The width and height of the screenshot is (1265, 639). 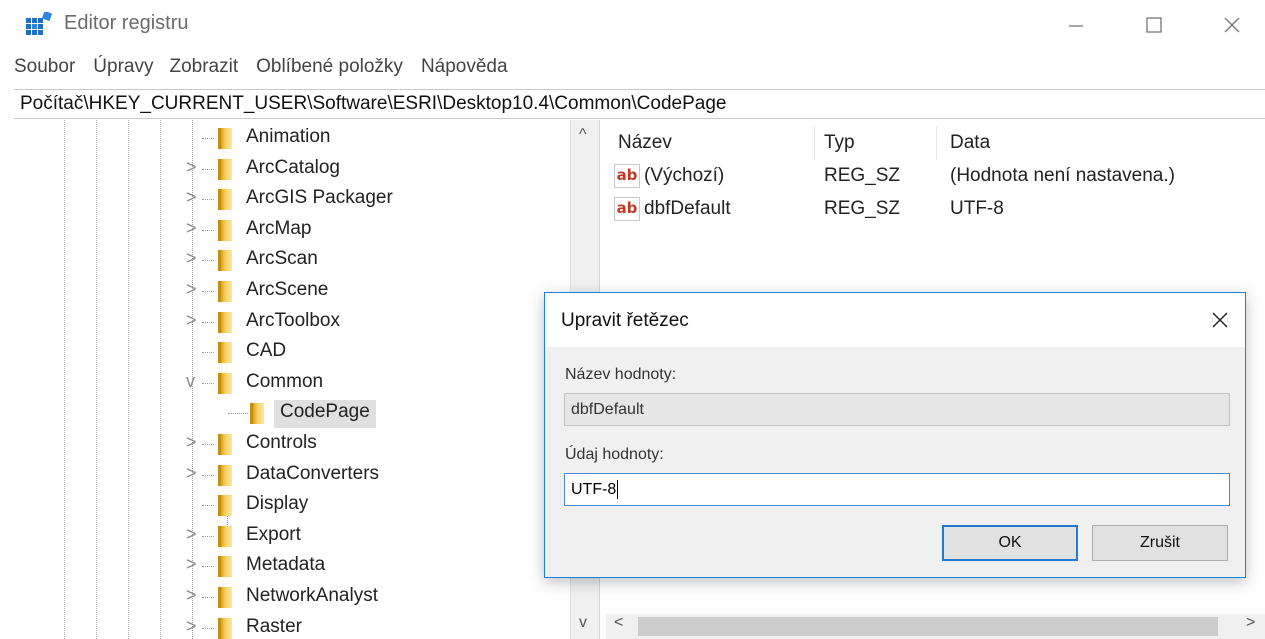 I want to click on tree-item: > Export, so click(x=292, y=536).